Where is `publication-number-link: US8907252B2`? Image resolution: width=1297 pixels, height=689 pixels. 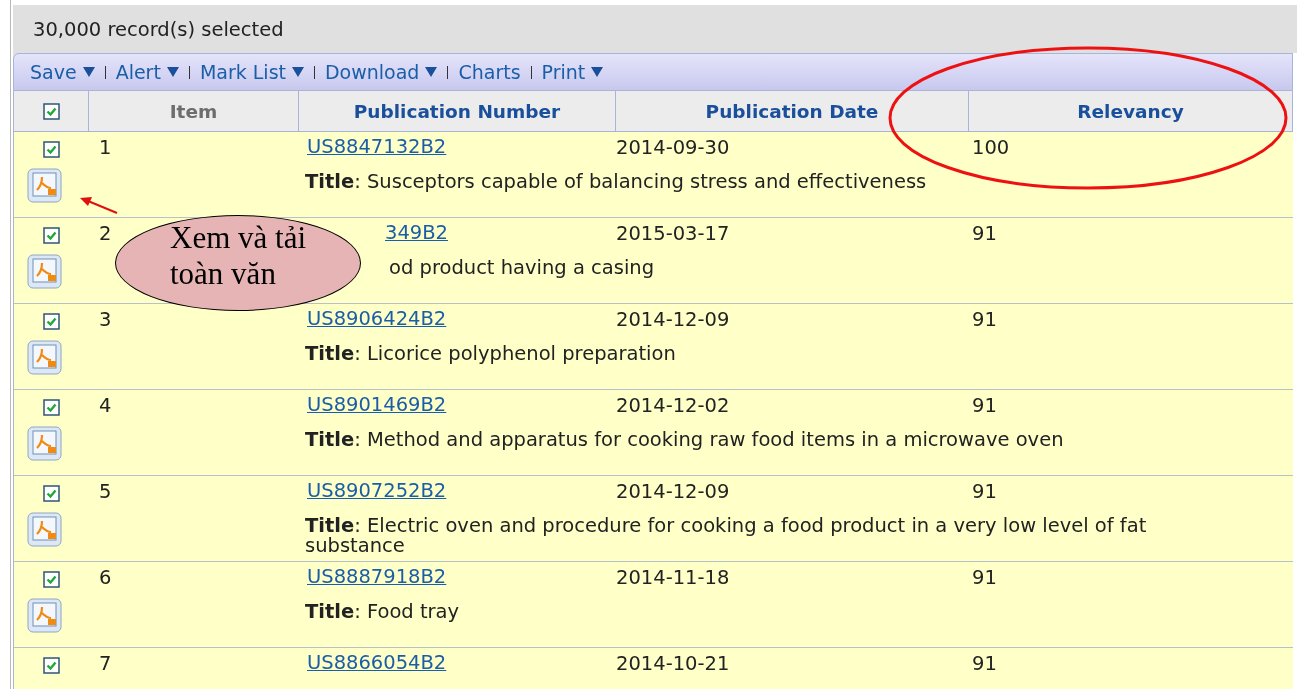 publication-number-link: US8907252B2 is located at coordinates (377, 490).